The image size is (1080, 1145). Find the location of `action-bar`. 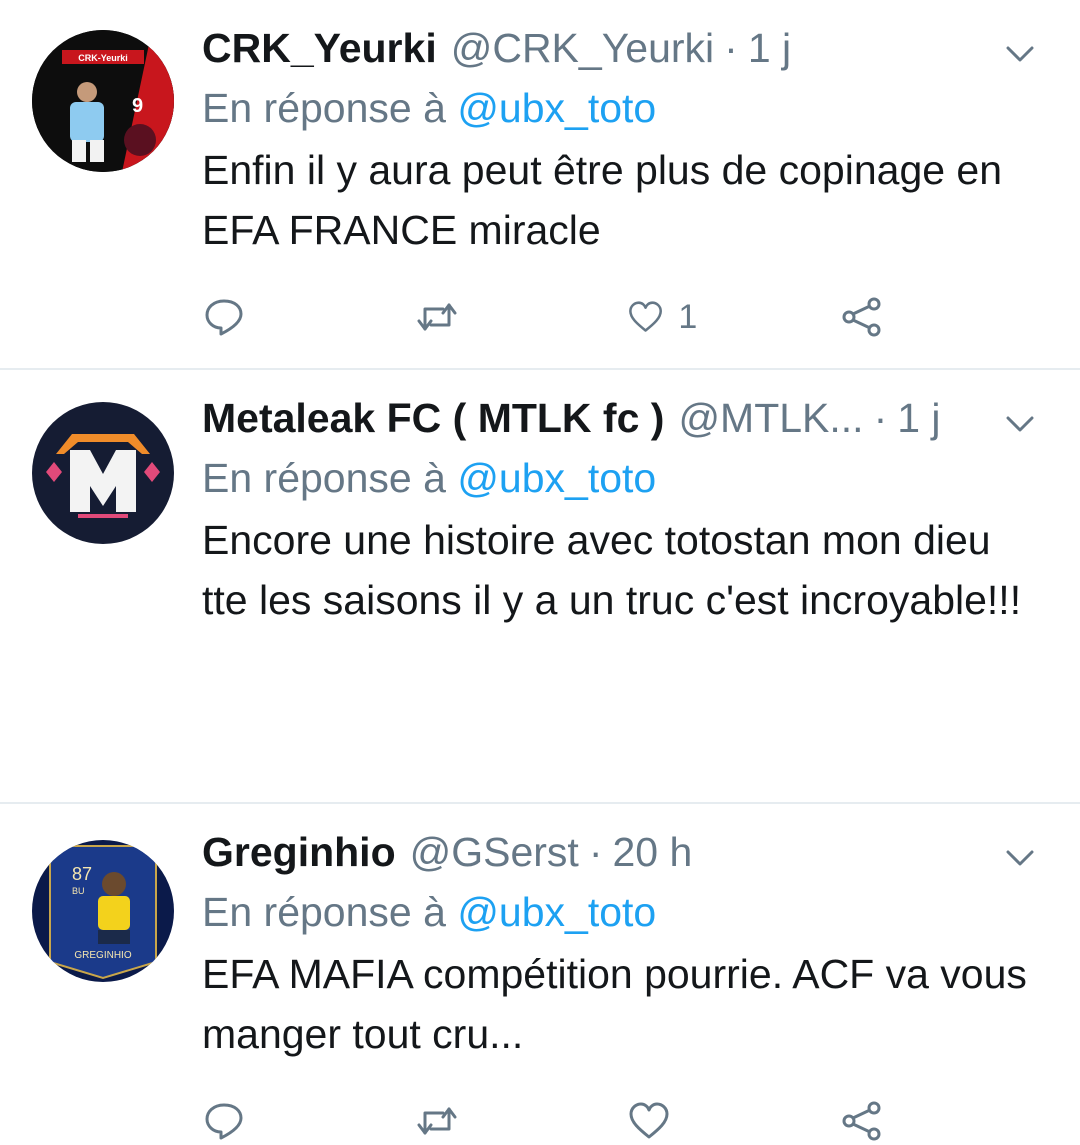

action-bar is located at coordinates (556, 1121).